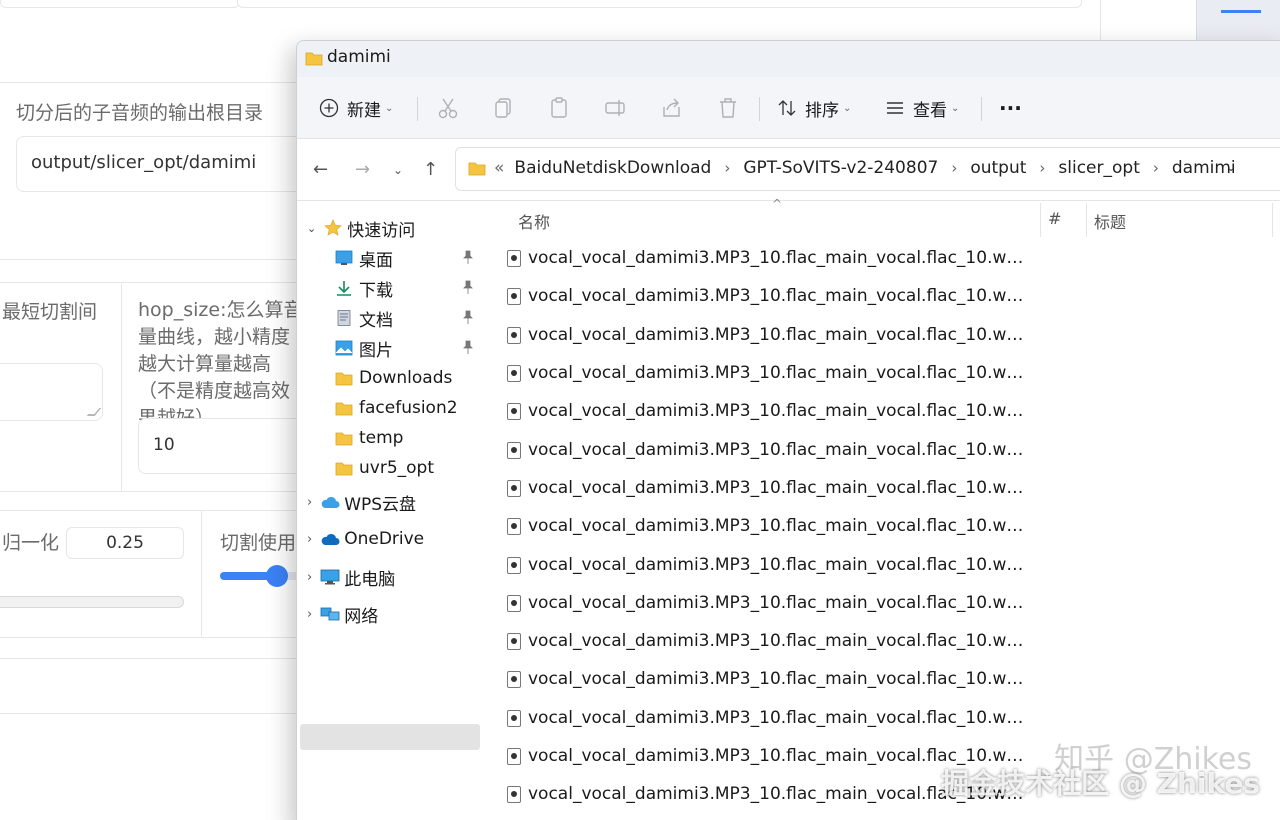 The width and height of the screenshot is (1280, 820). I want to click on nav-selection-highlight, so click(390, 737).